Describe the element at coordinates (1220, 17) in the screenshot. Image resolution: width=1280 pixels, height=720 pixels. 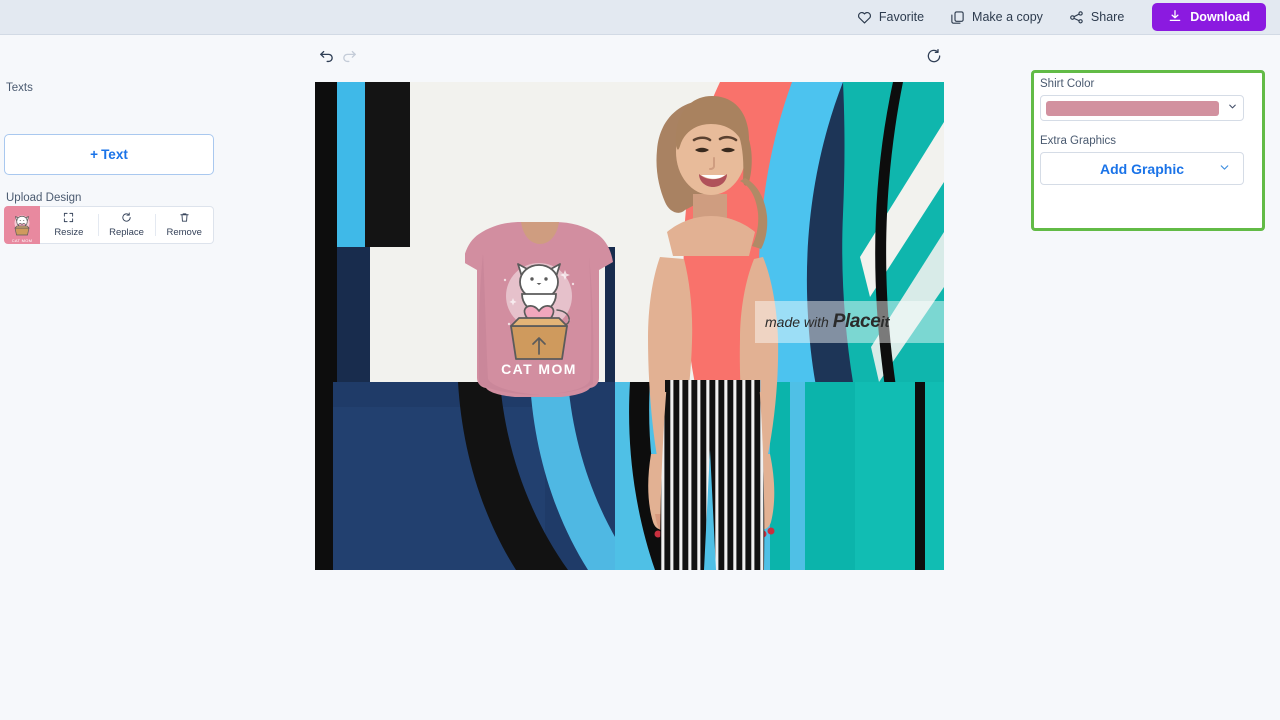
I see `download-label: Download` at that location.